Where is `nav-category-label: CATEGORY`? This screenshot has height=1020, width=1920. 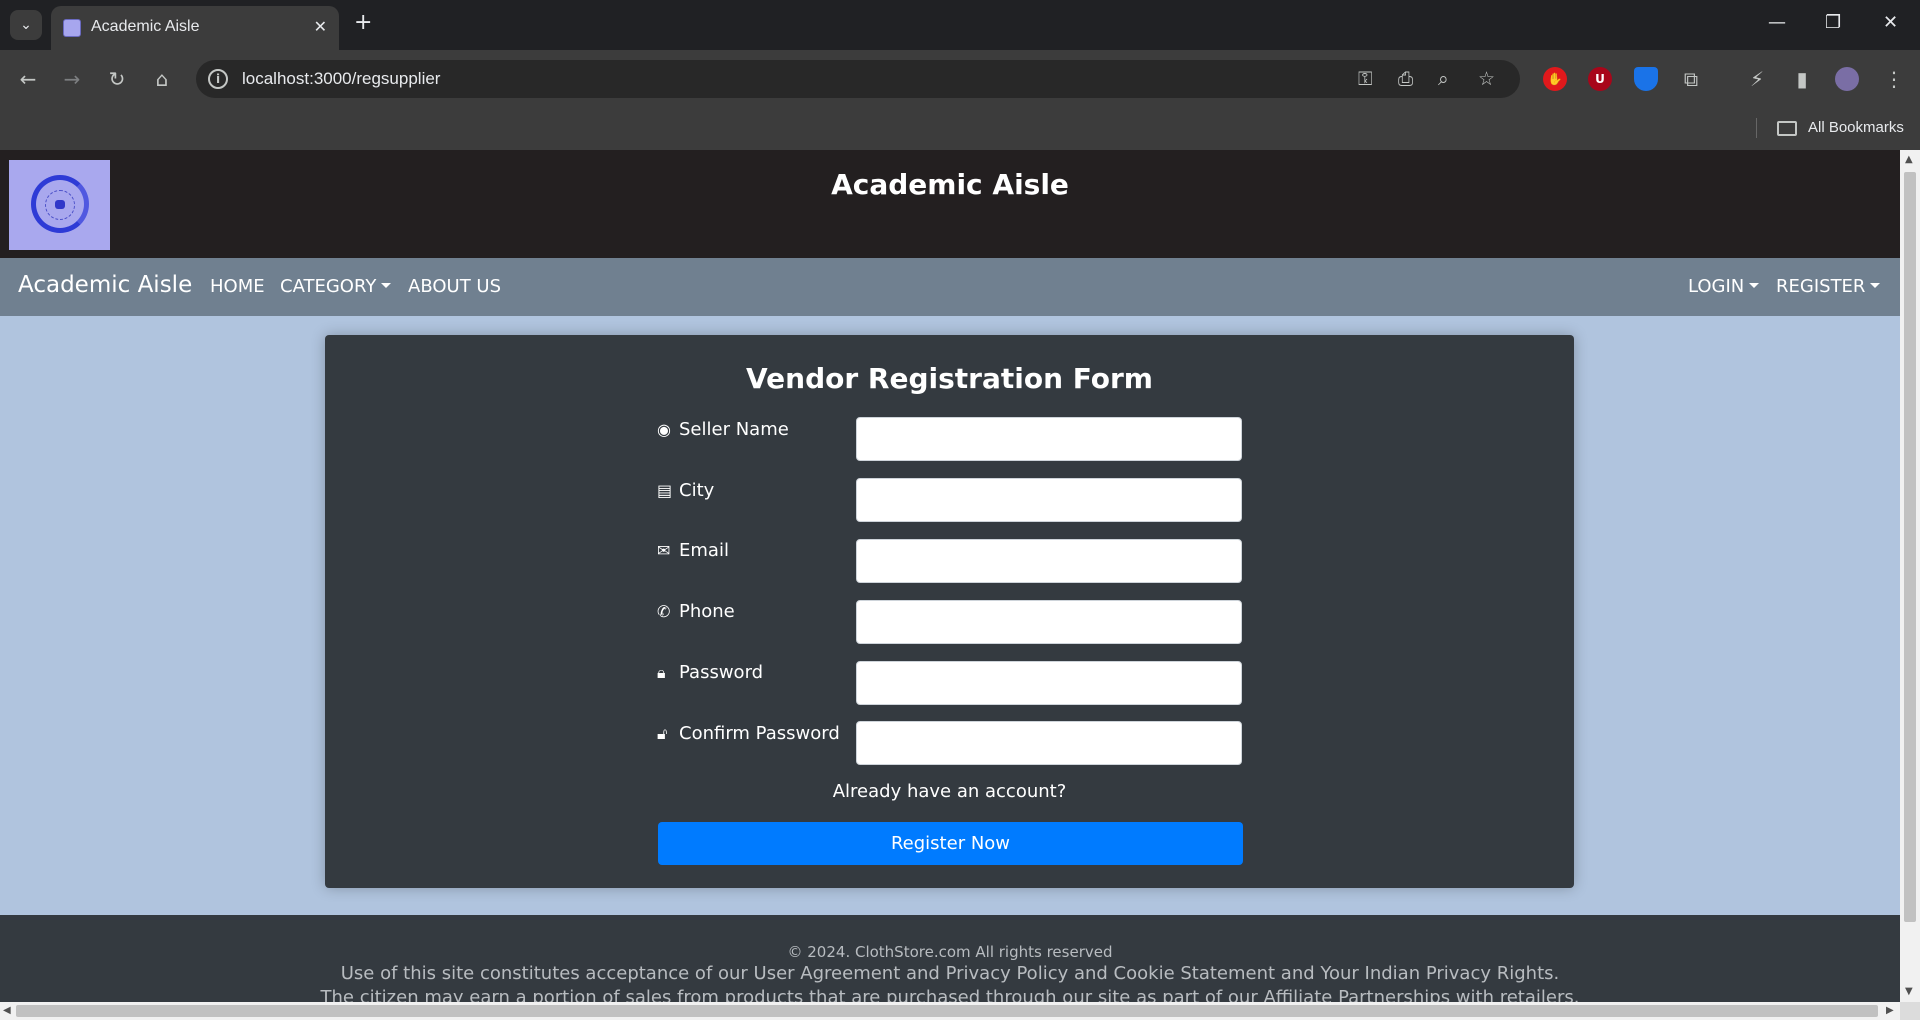 nav-category-label: CATEGORY is located at coordinates (328, 286).